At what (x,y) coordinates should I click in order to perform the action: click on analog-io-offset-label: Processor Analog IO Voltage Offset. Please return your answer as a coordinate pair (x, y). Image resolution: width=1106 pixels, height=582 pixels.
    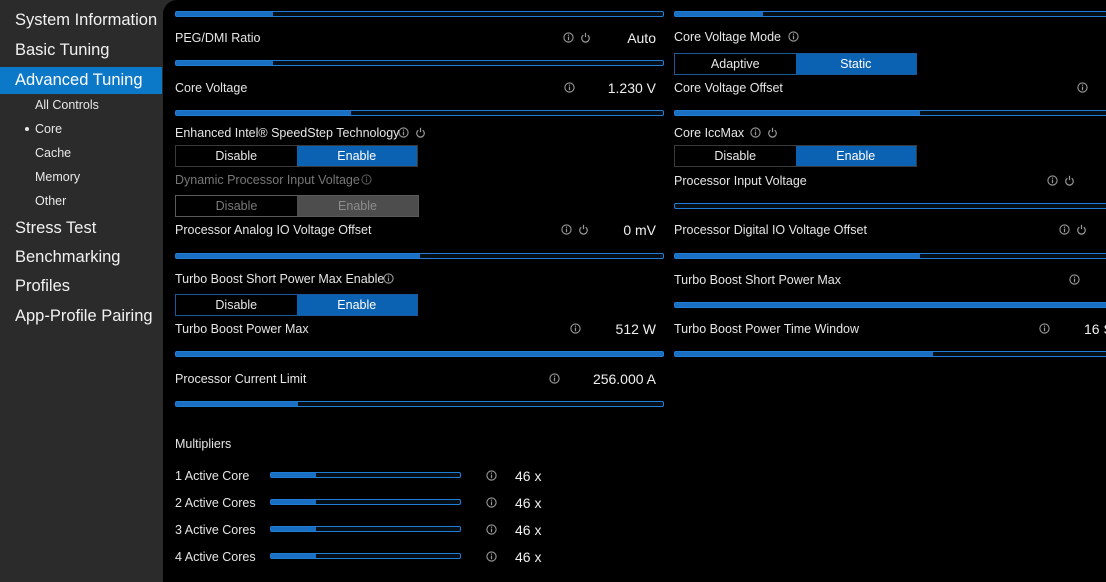
    Looking at the image, I should click on (273, 230).